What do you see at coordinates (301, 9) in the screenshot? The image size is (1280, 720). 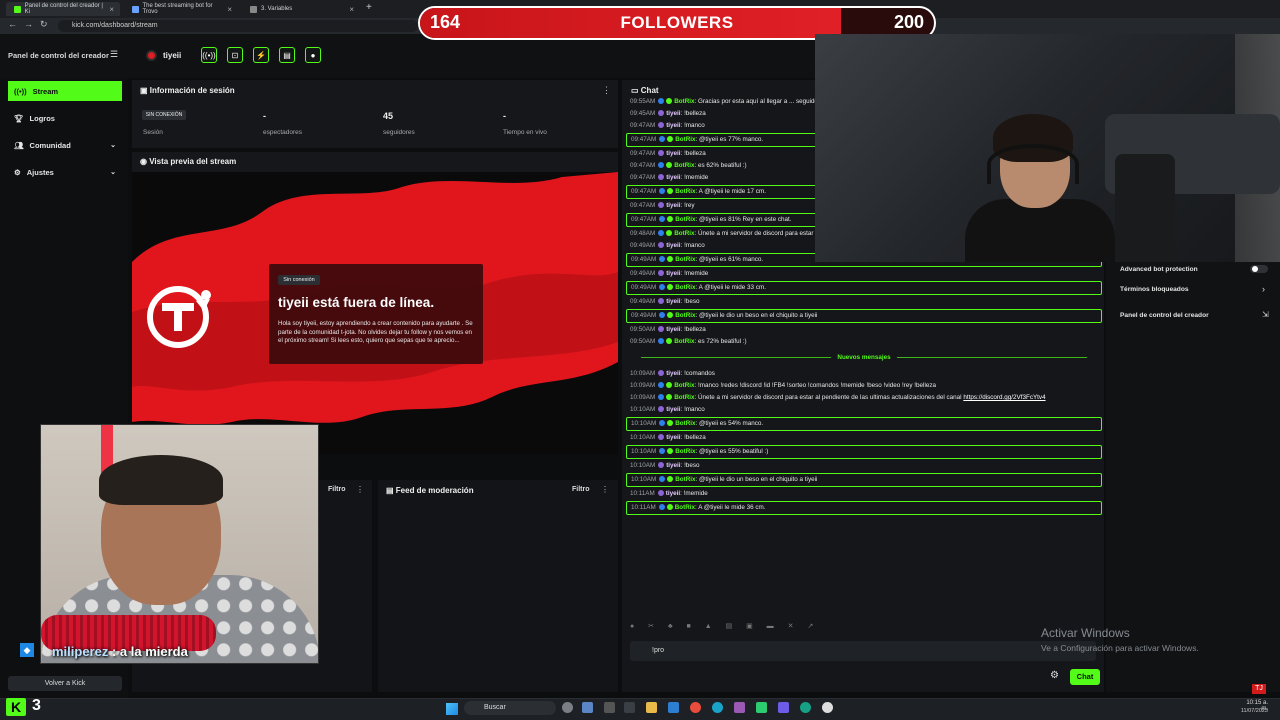 I see `tab-variables: 3. Variables ×` at bounding box center [301, 9].